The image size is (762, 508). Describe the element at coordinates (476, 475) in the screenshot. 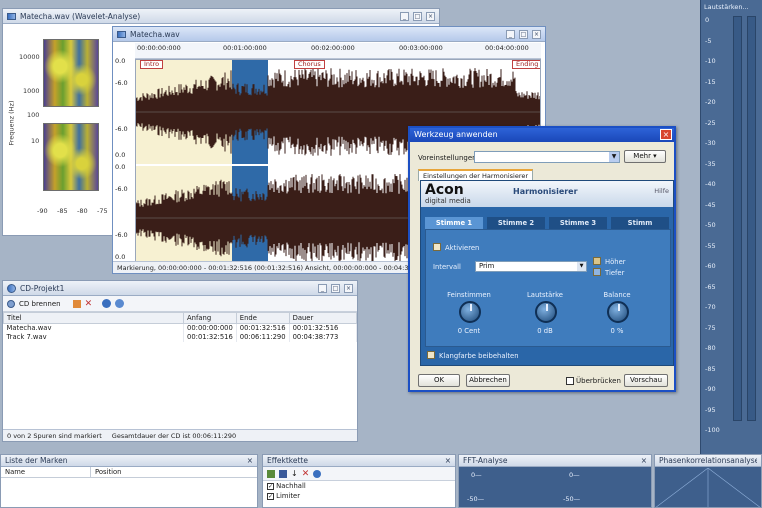

I see `fft-tick: 0—` at that location.